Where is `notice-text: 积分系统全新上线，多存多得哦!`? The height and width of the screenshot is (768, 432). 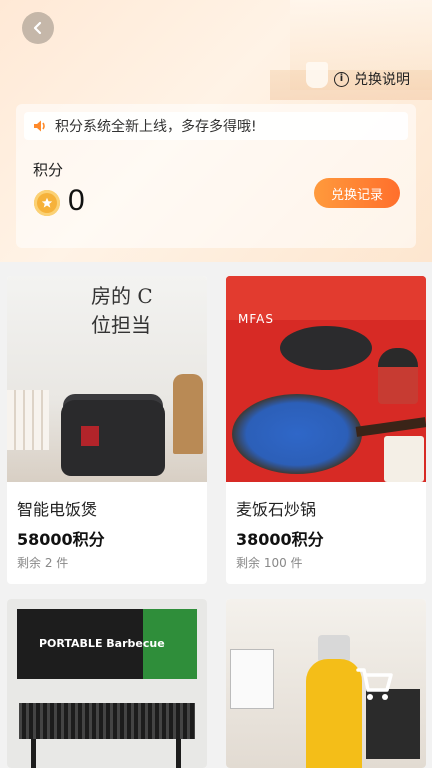
notice-text: 积分系统全新上线，多存多得哦! is located at coordinates (156, 127).